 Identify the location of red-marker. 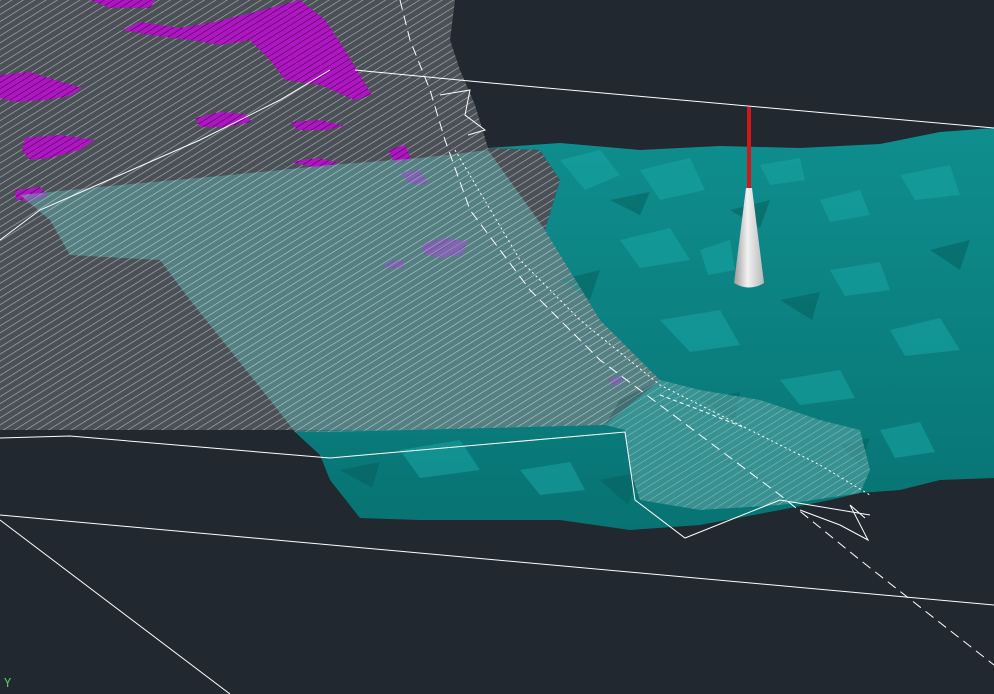
(749, 148).